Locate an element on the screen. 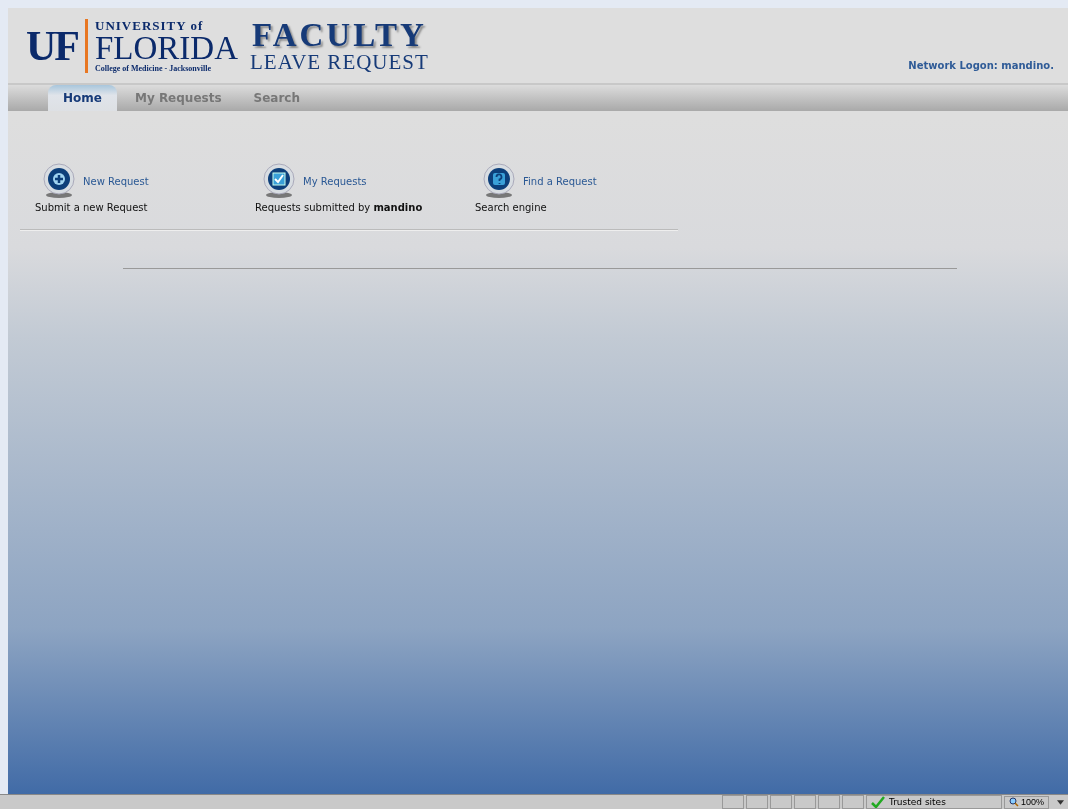  zone-text: Trusted sites is located at coordinates (917, 802).